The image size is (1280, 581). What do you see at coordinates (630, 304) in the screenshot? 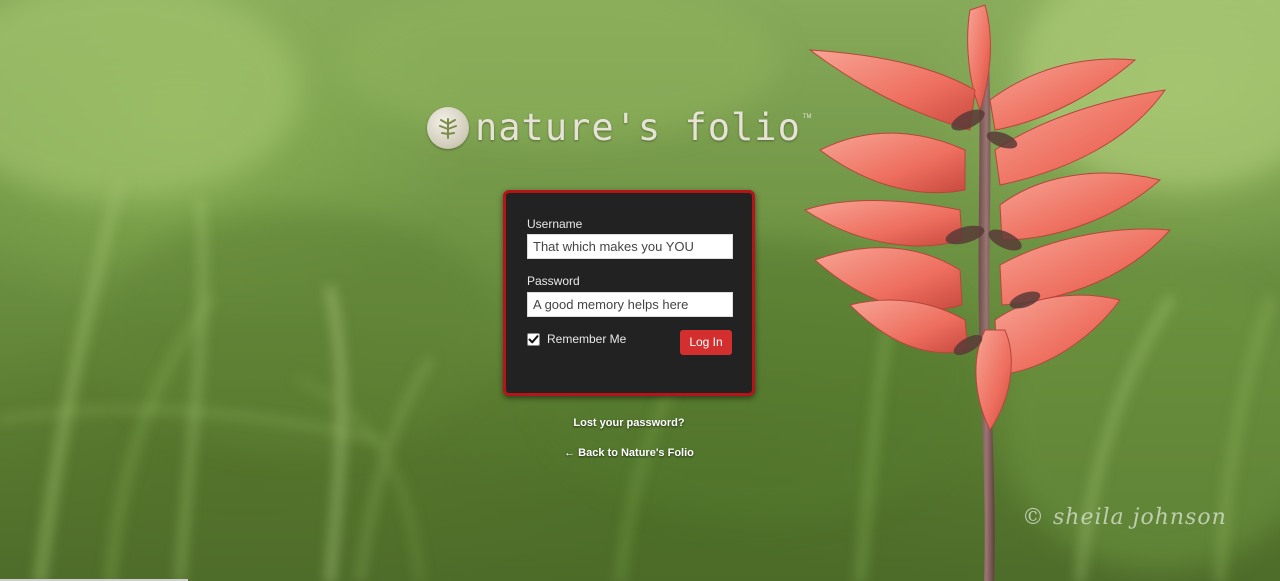
I see `password-input` at bounding box center [630, 304].